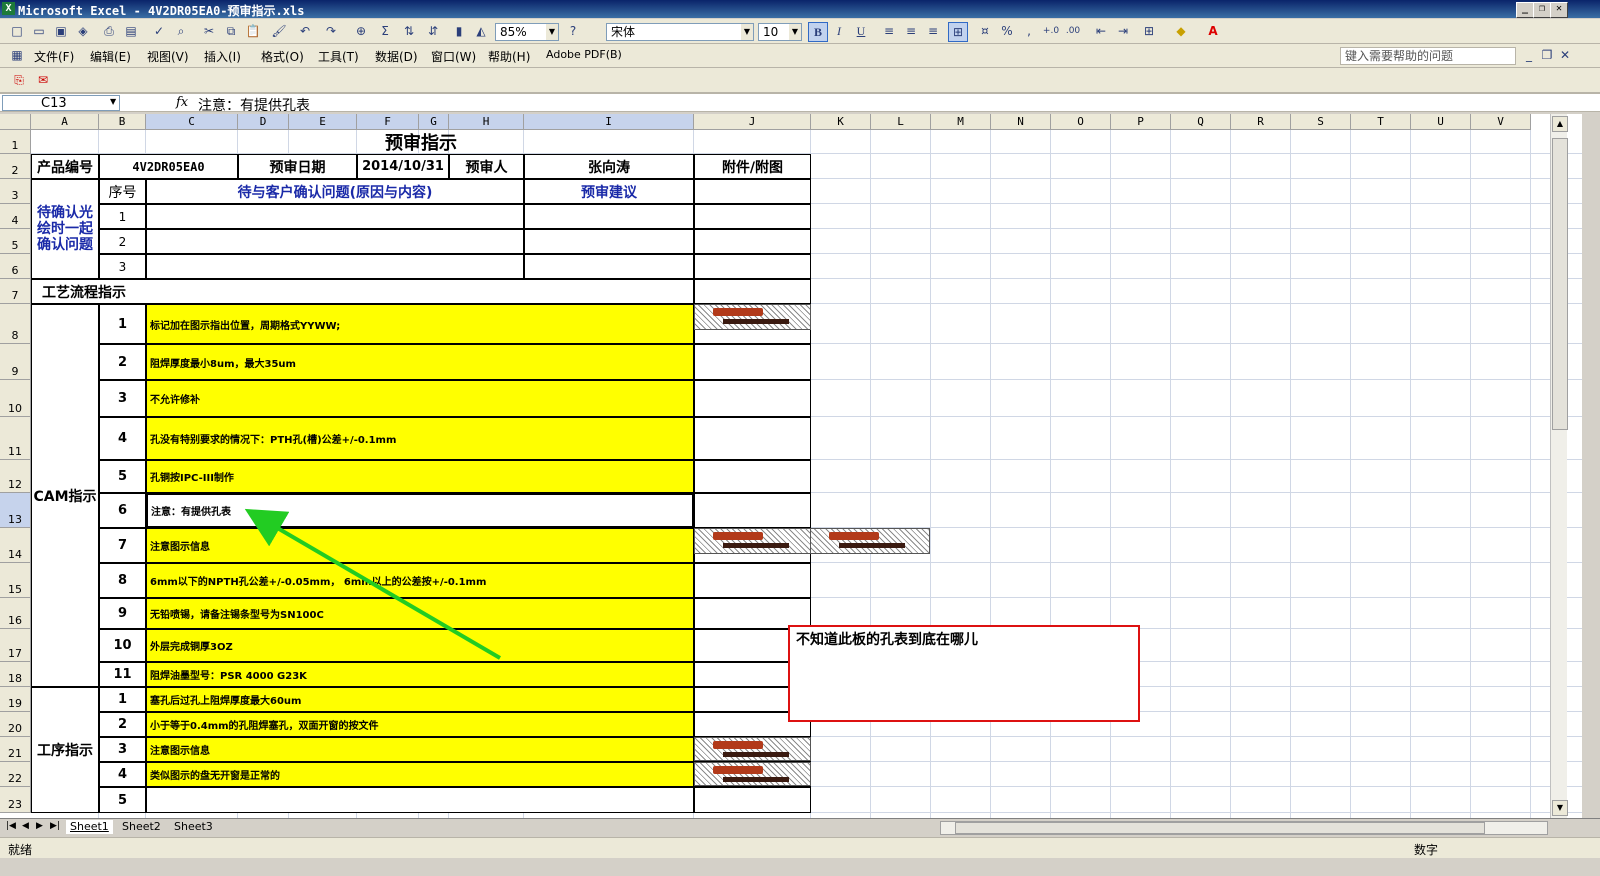  What do you see at coordinates (420, 438) in the screenshot?
I see `cam-item-text: 孔没有特别要求的情况下：PTH孔(槽)公差+/-0.1mm` at bounding box center [420, 438].